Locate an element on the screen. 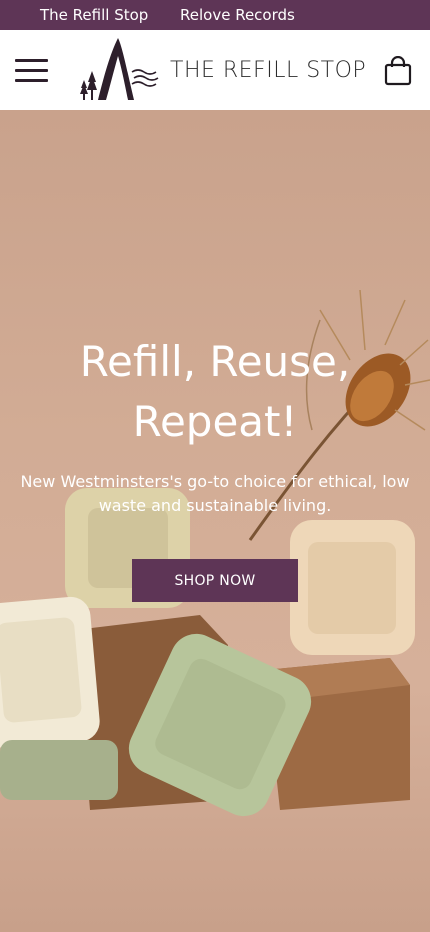 This screenshot has width=430, height=932. brand-name: THE REFILL STOP is located at coordinates (268, 70).